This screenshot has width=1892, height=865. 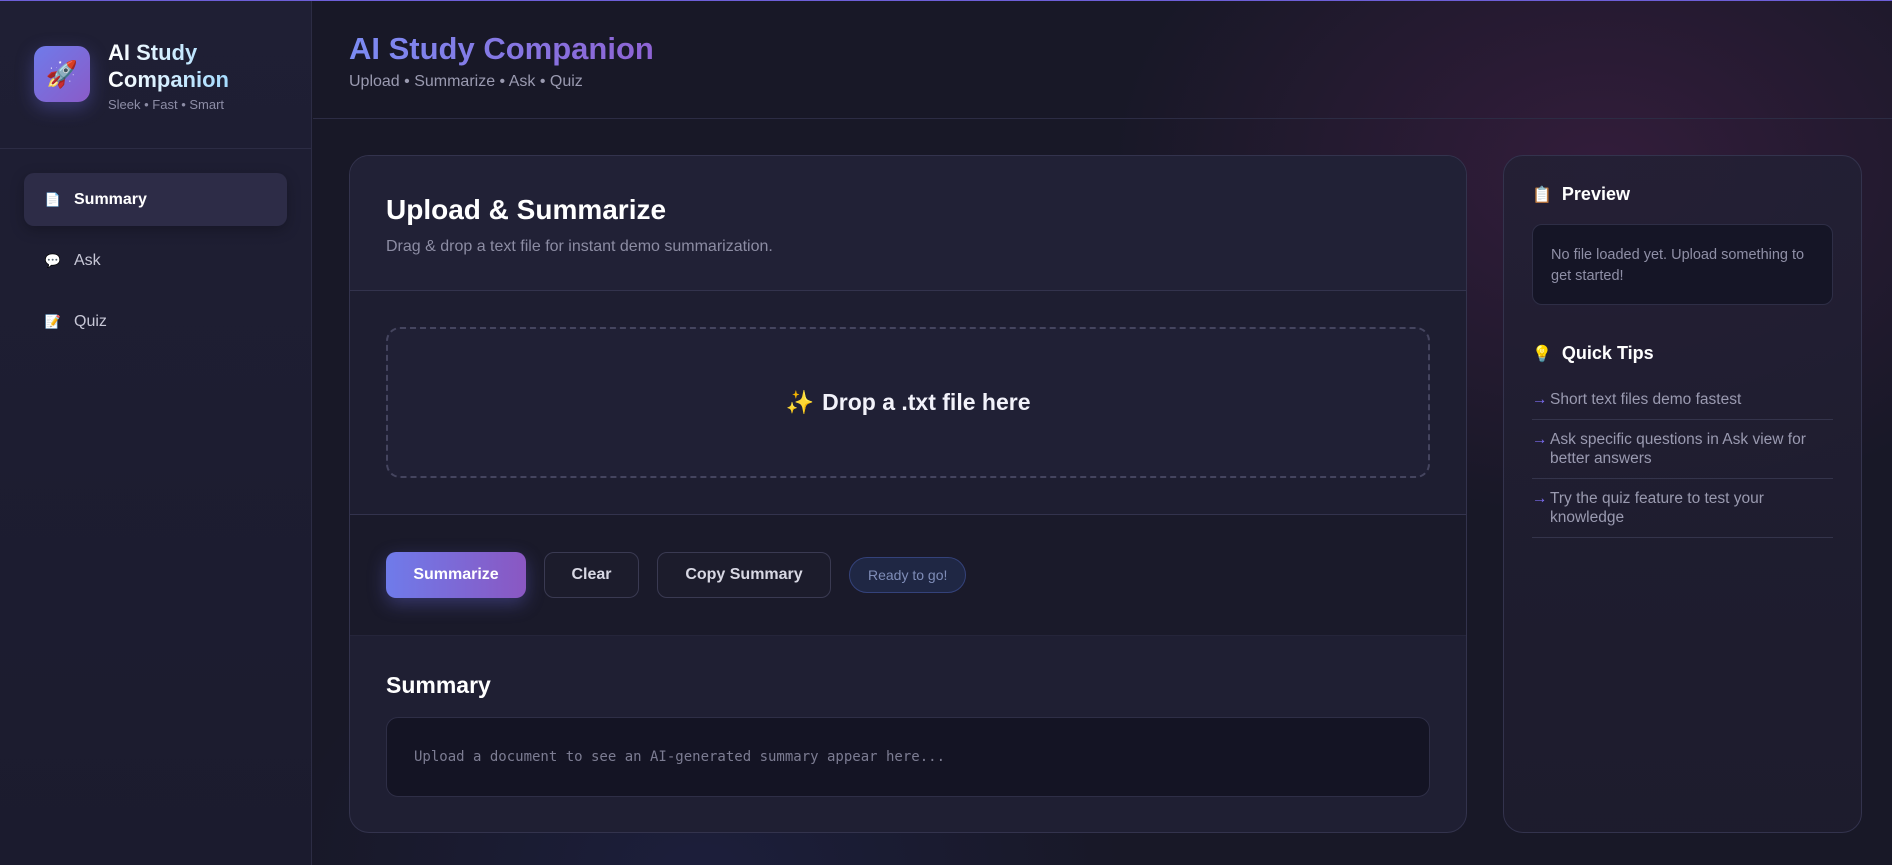 I want to click on brand-subtitle: Sleek • Fast • Smart, so click(x=166, y=104).